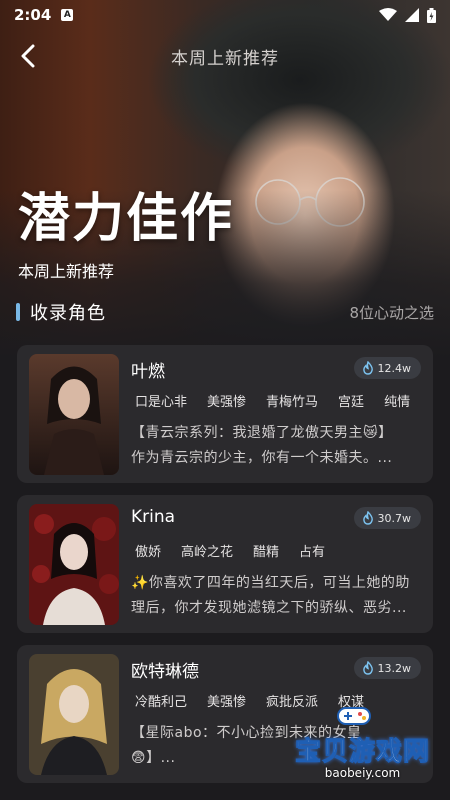  Describe the element at coordinates (397, 402) in the screenshot. I see `tag: 纯情` at that location.